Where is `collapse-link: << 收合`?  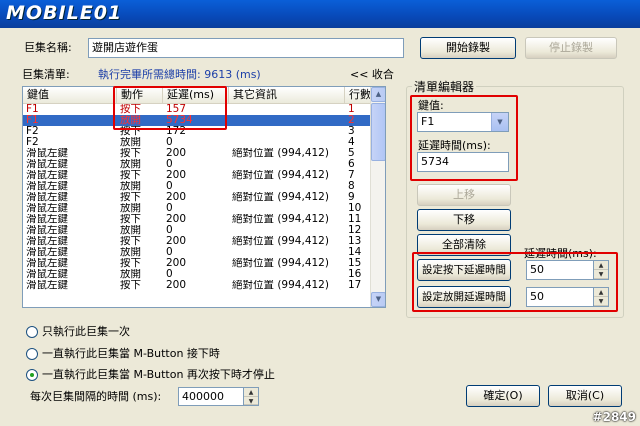
collapse-link: << 收合 is located at coordinates (372, 75).